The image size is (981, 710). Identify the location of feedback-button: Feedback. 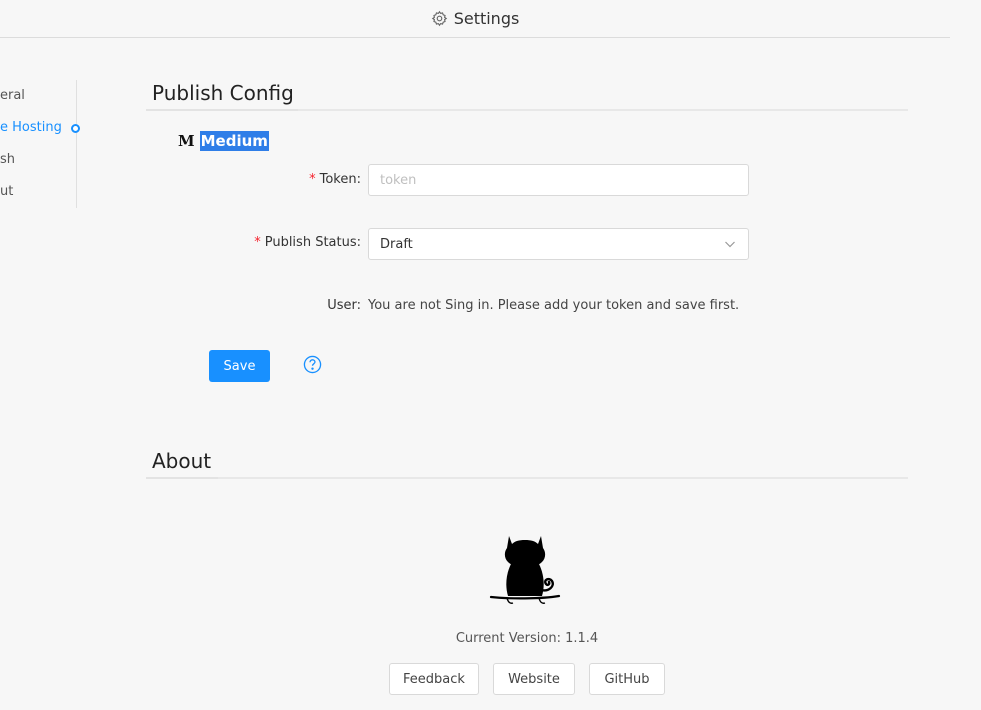
(434, 679).